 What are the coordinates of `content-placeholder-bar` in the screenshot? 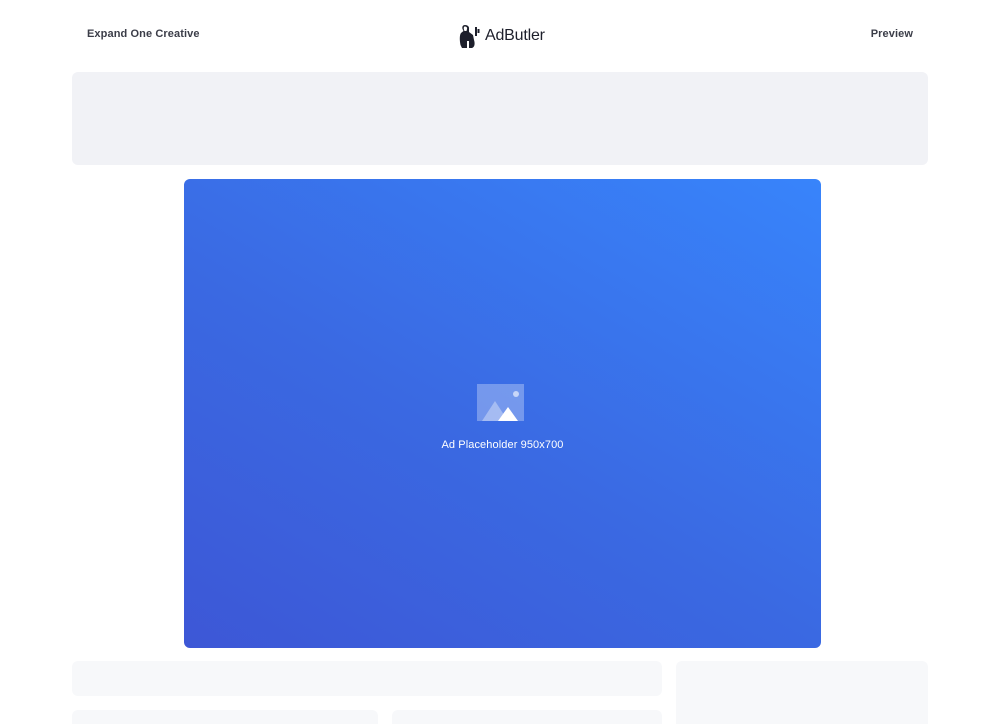 It's located at (367, 678).